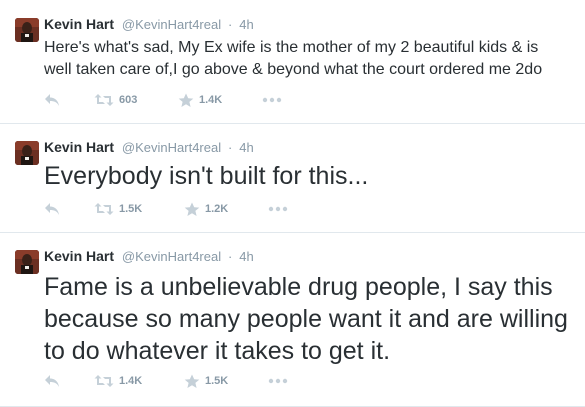  Describe the element at coordinates (115, 100) in the screenshot. I see `retweet-button: 603` at that location.